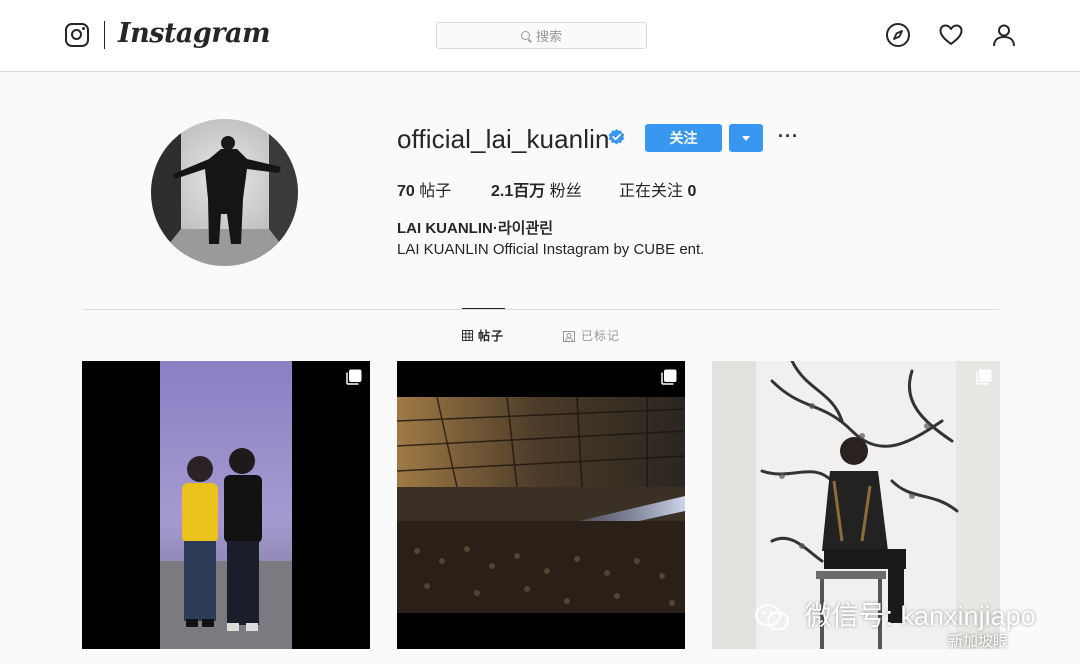 The width and height of the screenshot is (1080, 664). What do you see at coordinates (548, 36) in the screenshot?
I see `search-placeholder: 搜索` at bounding box center [548, 36].